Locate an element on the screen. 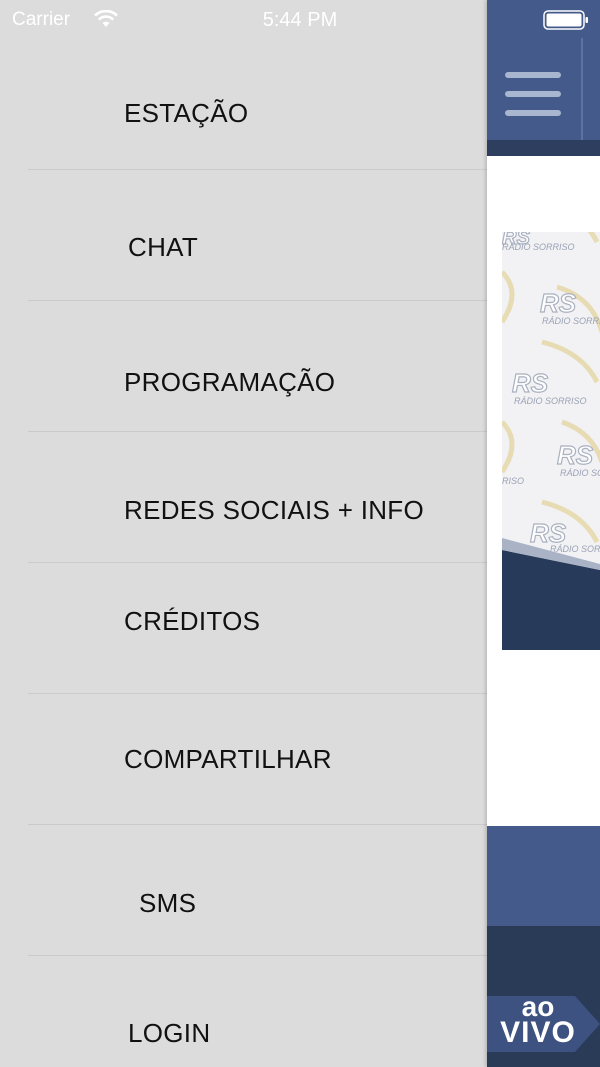 This screenshot has width=600, height=1067. live-label: ao VIVO is located at coordinates (538, 1021).